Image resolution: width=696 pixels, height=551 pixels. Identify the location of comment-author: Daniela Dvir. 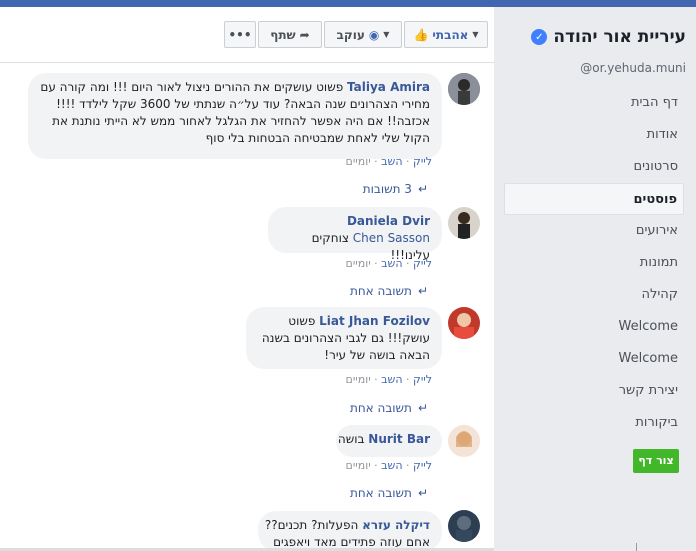
(388, 221).